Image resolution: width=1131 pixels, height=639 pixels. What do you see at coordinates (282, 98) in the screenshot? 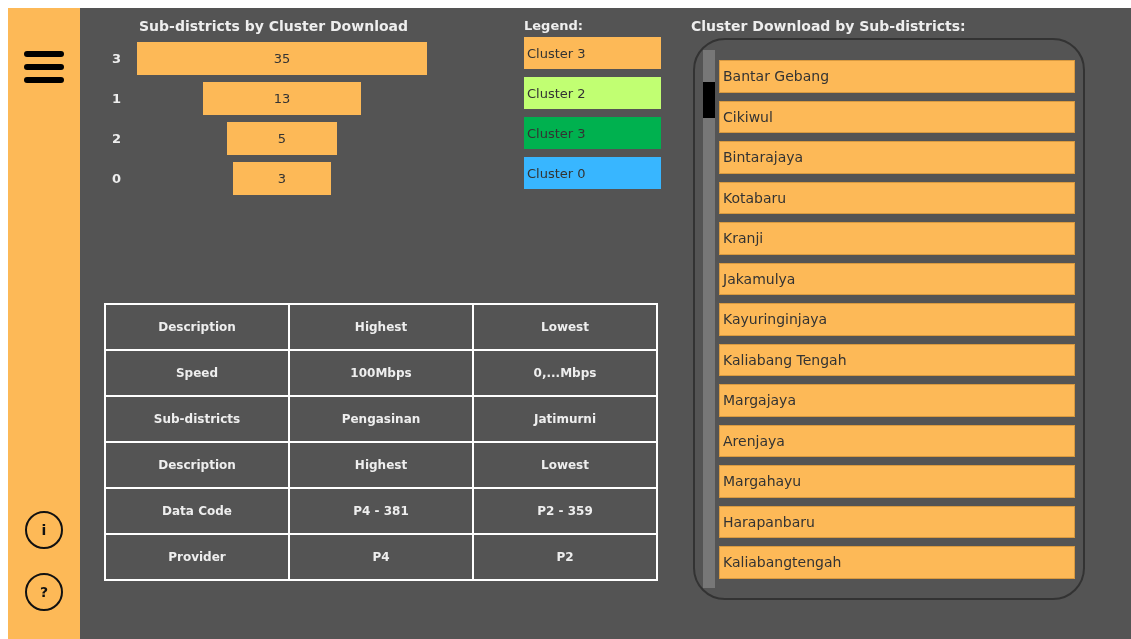
I see `funnel-bar: 13` at bounding box center [282, 98].